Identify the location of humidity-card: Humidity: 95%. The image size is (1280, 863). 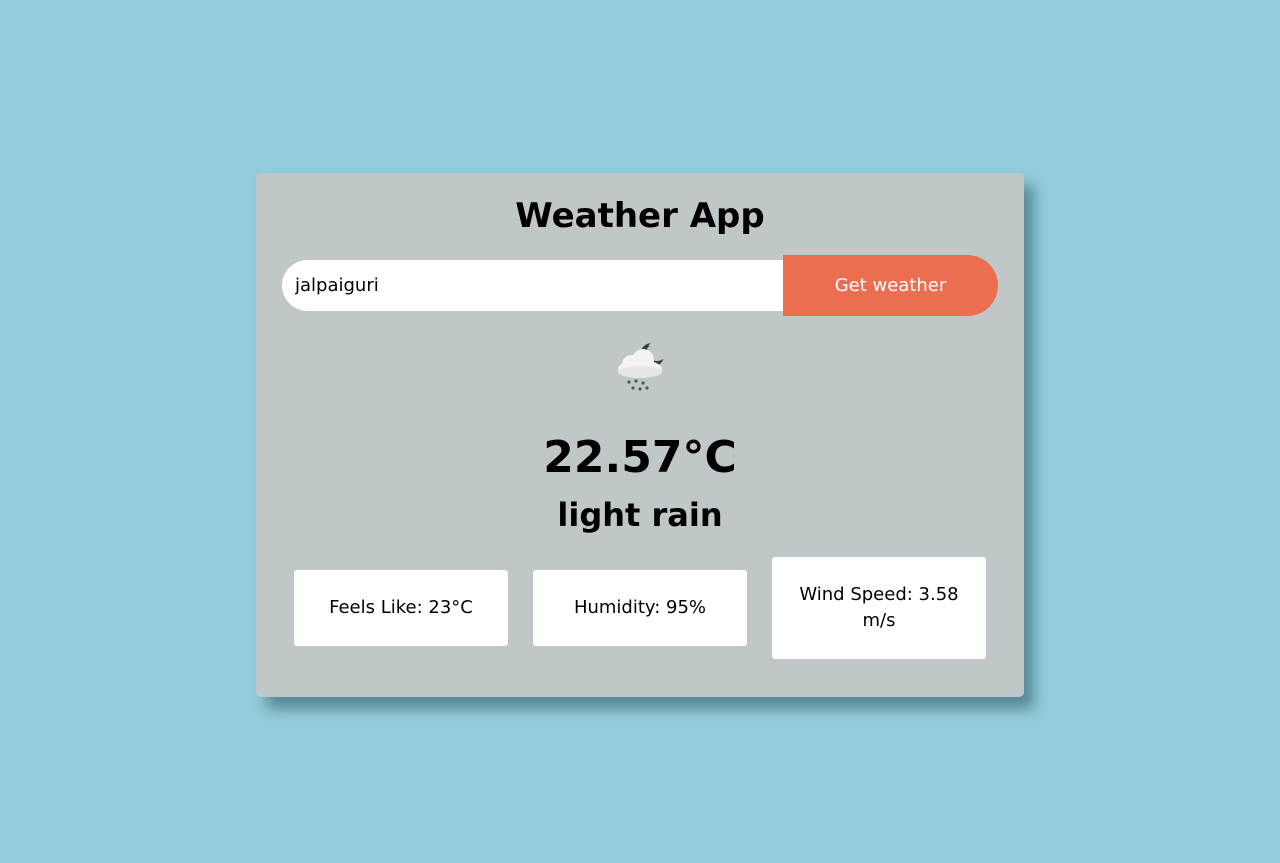
(640, 608).